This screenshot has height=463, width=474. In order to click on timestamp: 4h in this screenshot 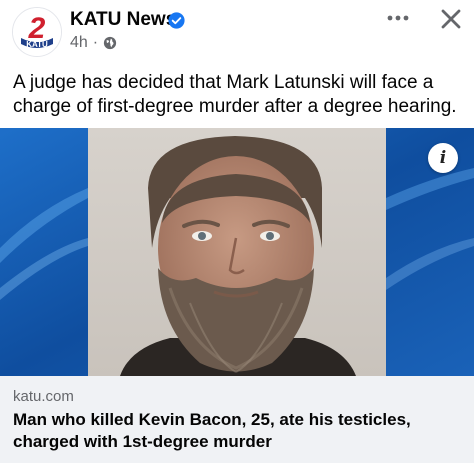, I will do `click(79, 43)`.